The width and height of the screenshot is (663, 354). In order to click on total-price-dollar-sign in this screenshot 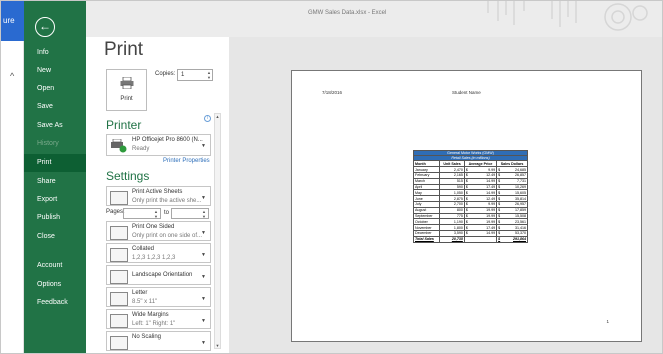, I will do `click(468, 239)`.